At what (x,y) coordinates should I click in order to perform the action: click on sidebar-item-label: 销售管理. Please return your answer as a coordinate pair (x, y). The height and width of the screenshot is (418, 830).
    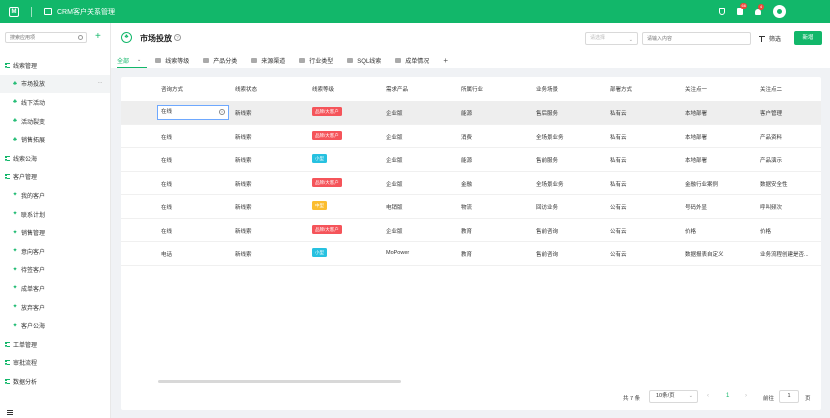
    Looking at the image, I should click on (33, 234).